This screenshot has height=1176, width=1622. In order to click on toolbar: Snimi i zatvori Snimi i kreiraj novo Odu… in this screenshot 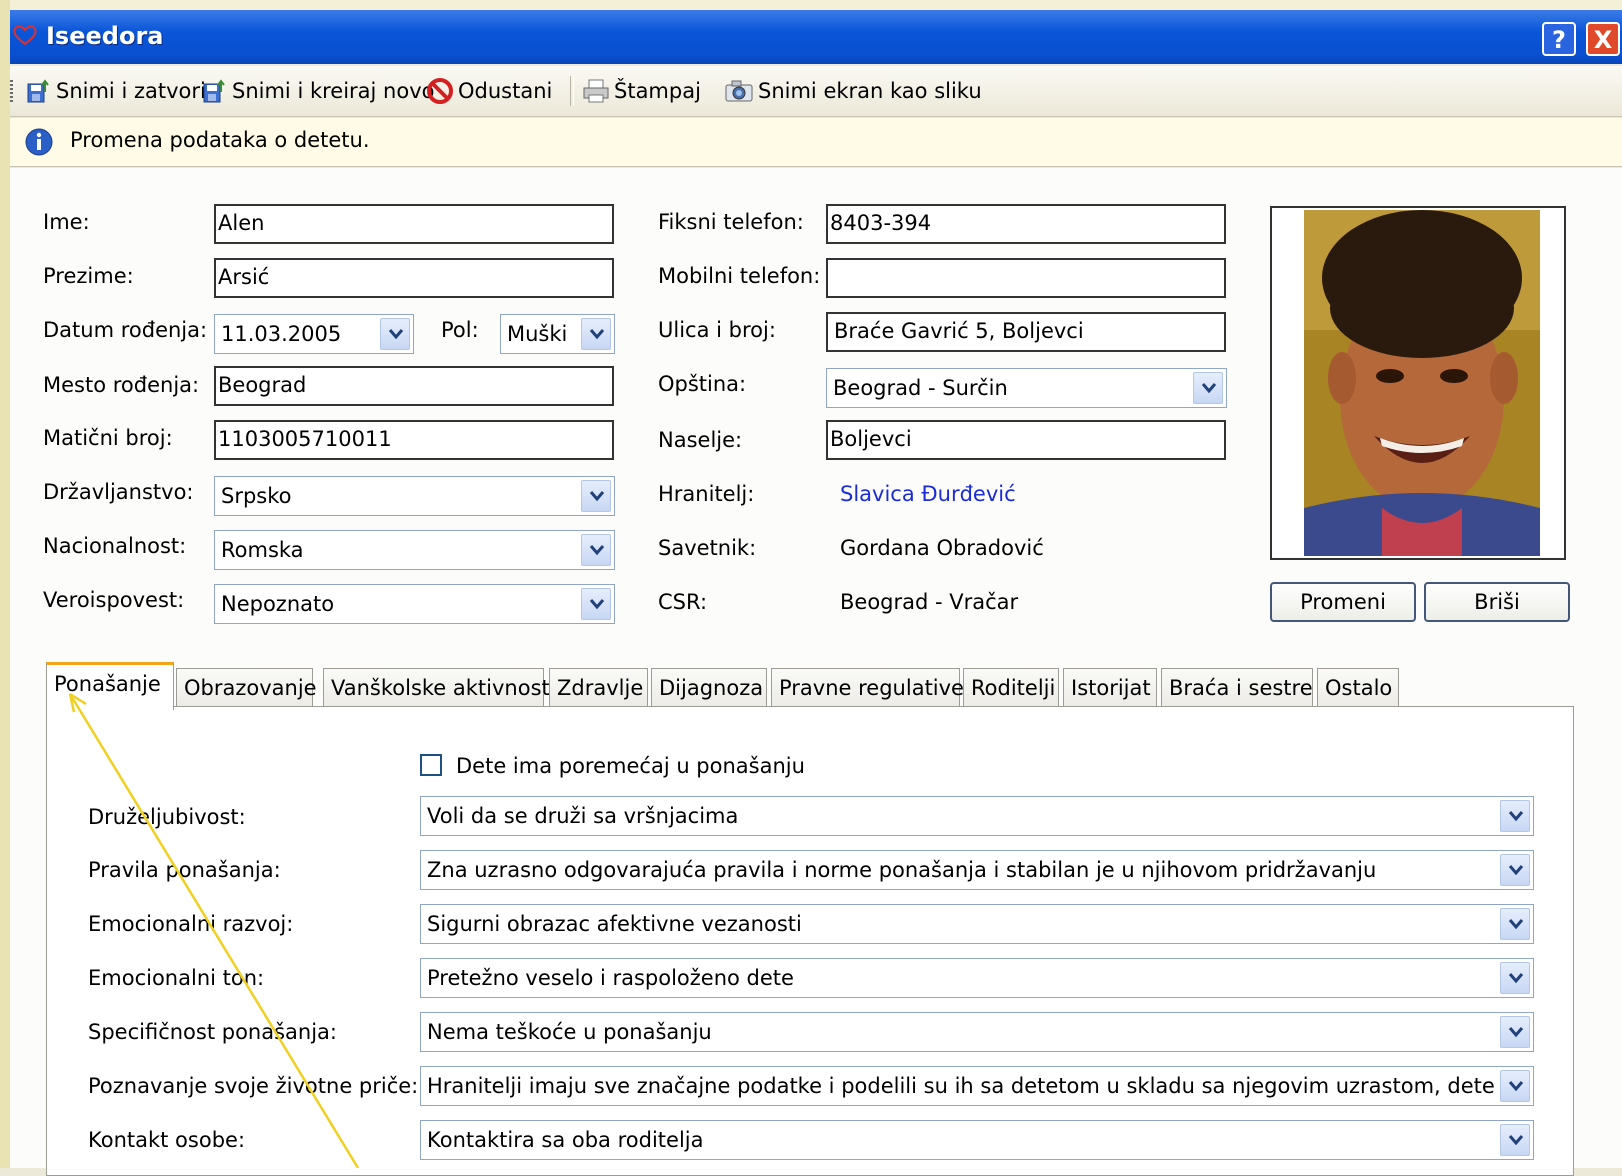, I will do `click(816, 91)`.